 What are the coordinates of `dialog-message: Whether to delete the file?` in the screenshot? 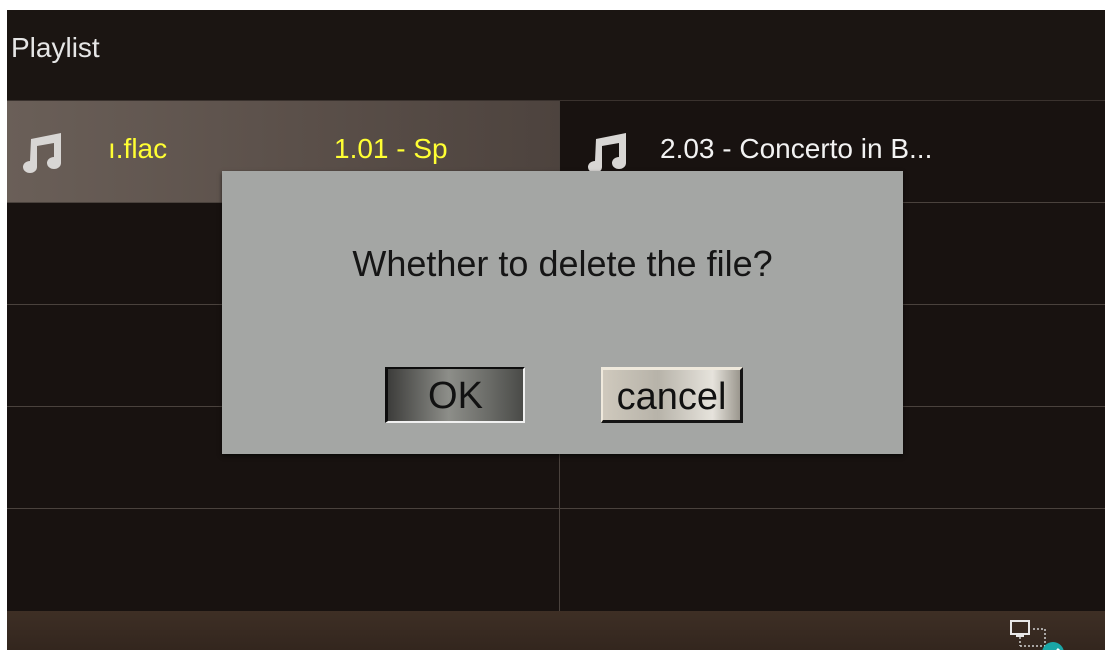 It's located at (562, 263).